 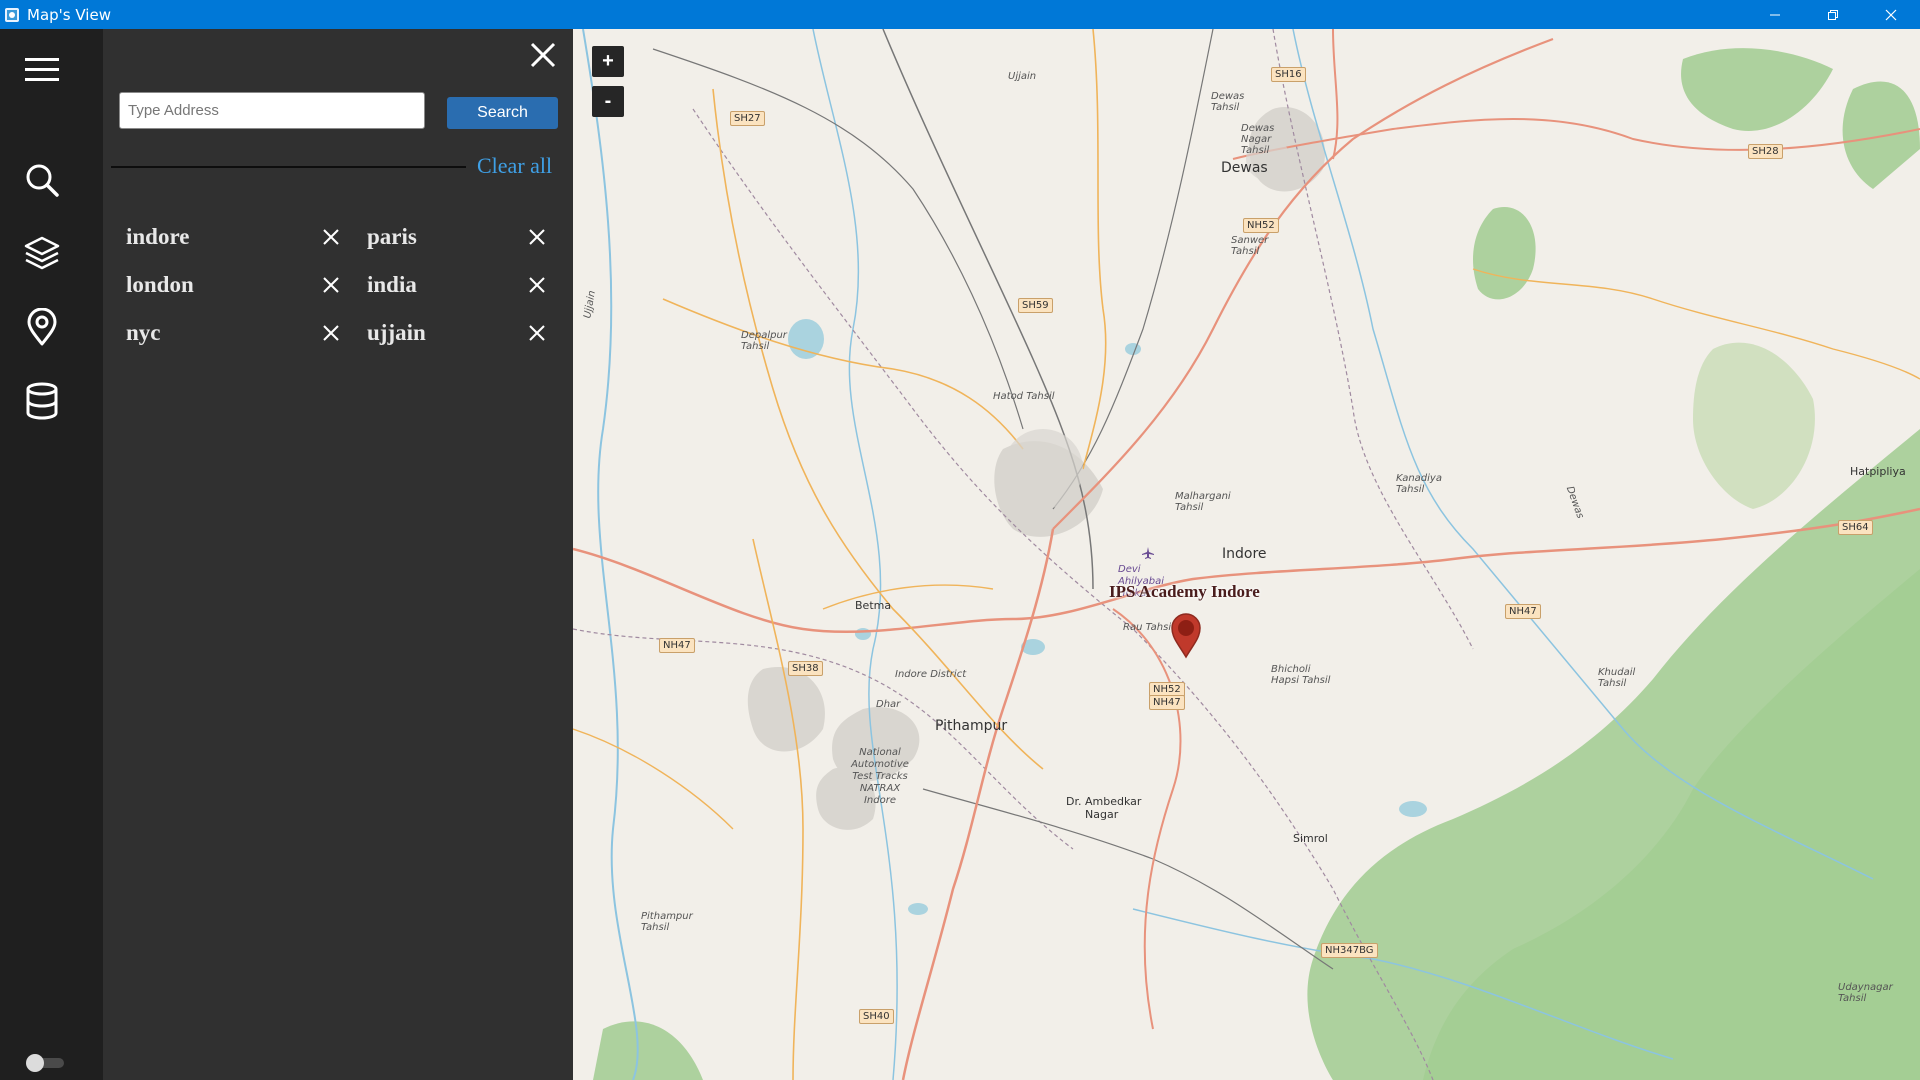 I want to click on place-label: Udaynagar Tahsil, so click(x=1865, y=993).